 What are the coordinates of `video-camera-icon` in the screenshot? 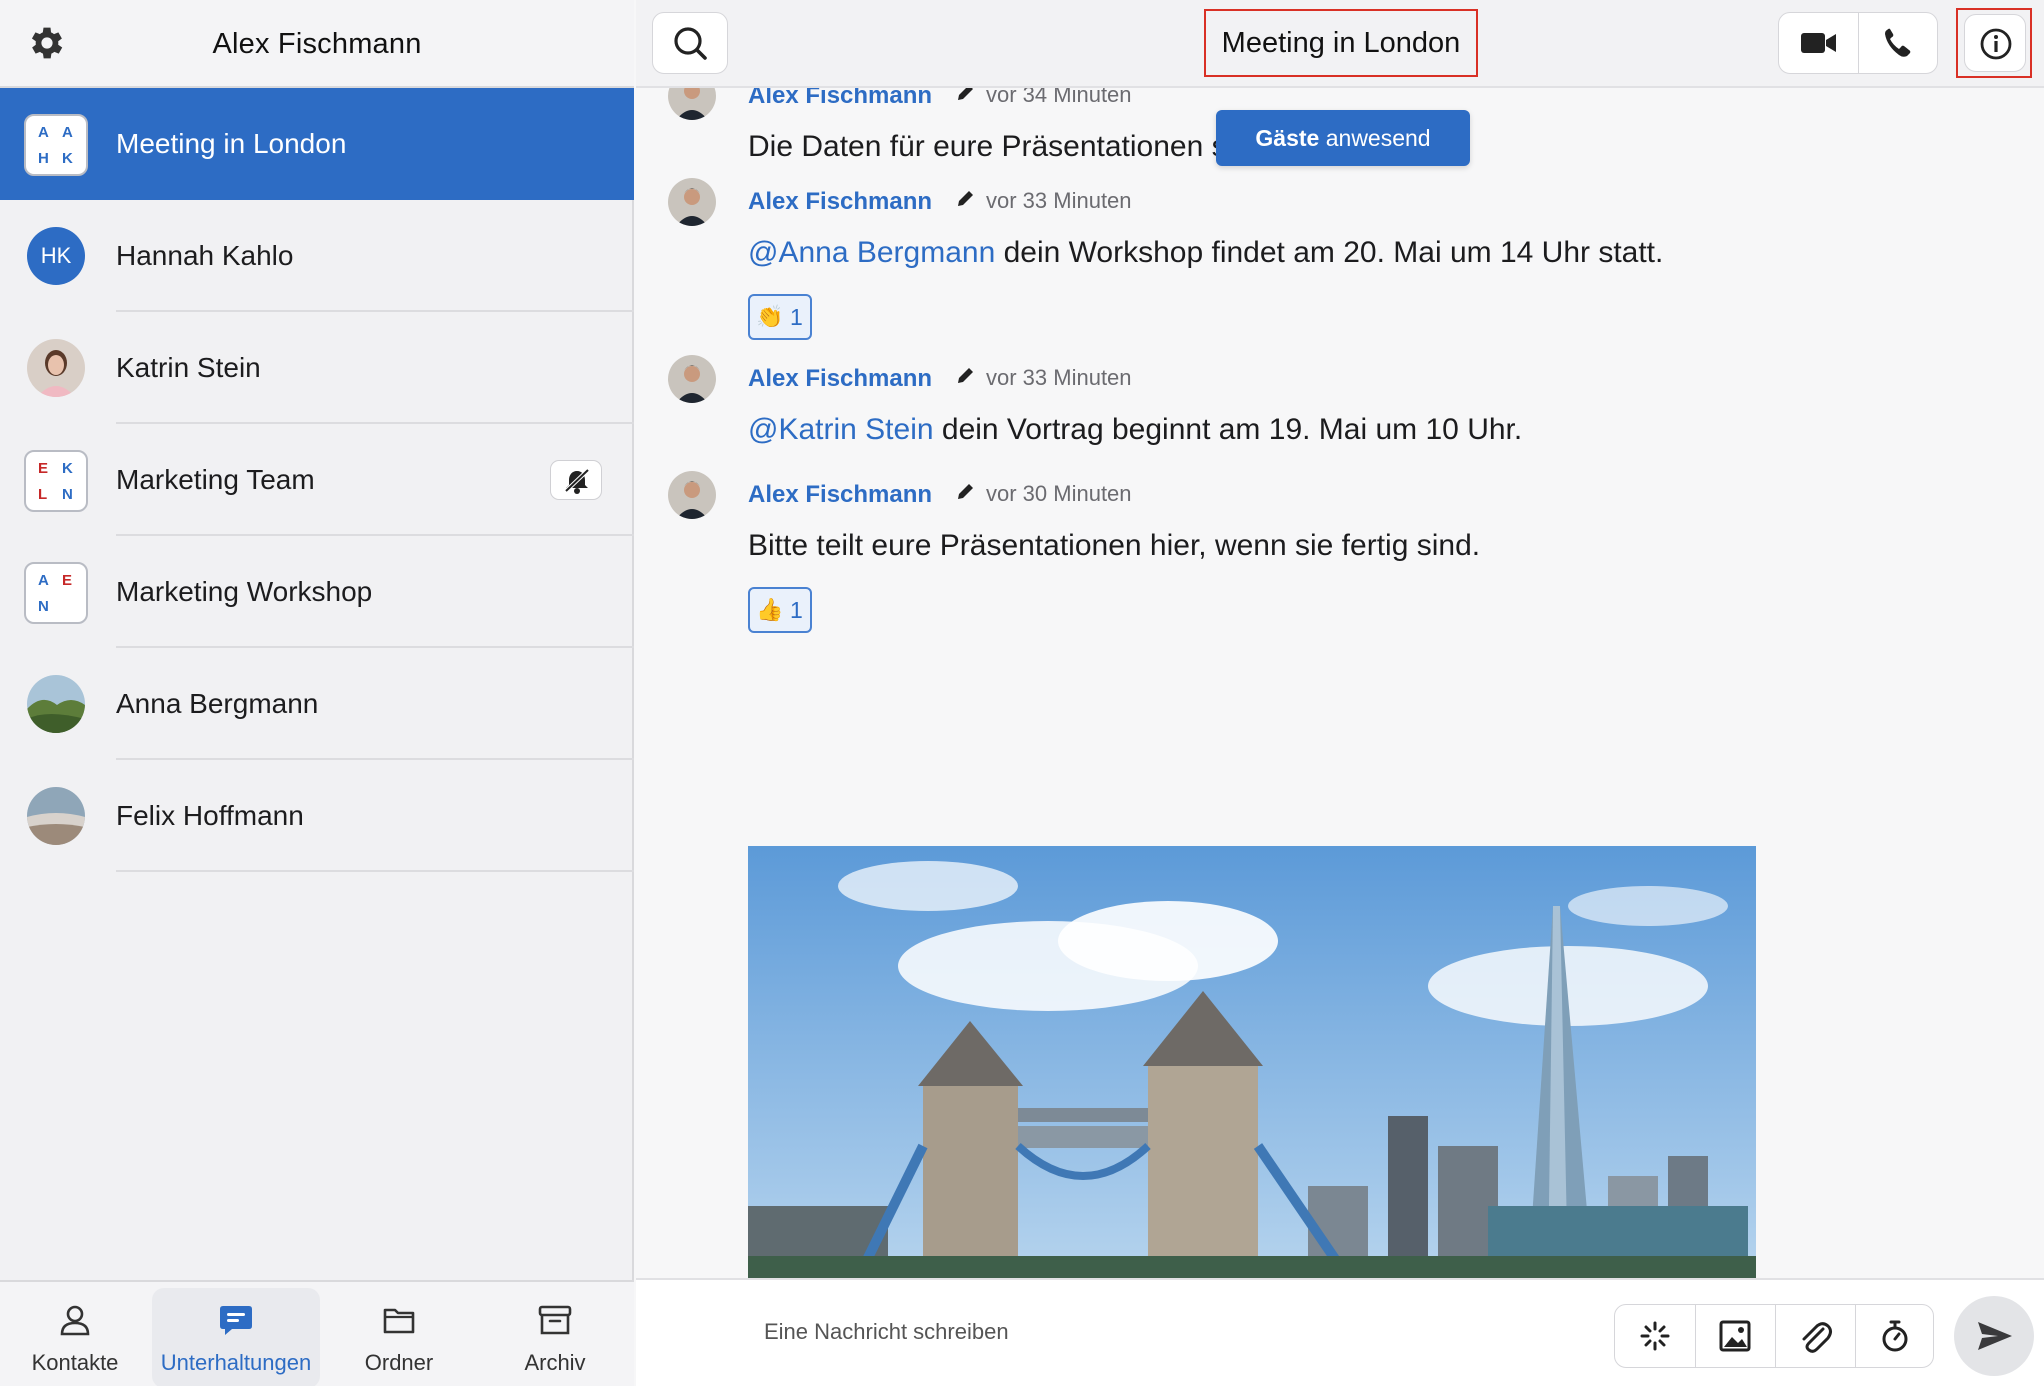 It's located at (1818, 43).